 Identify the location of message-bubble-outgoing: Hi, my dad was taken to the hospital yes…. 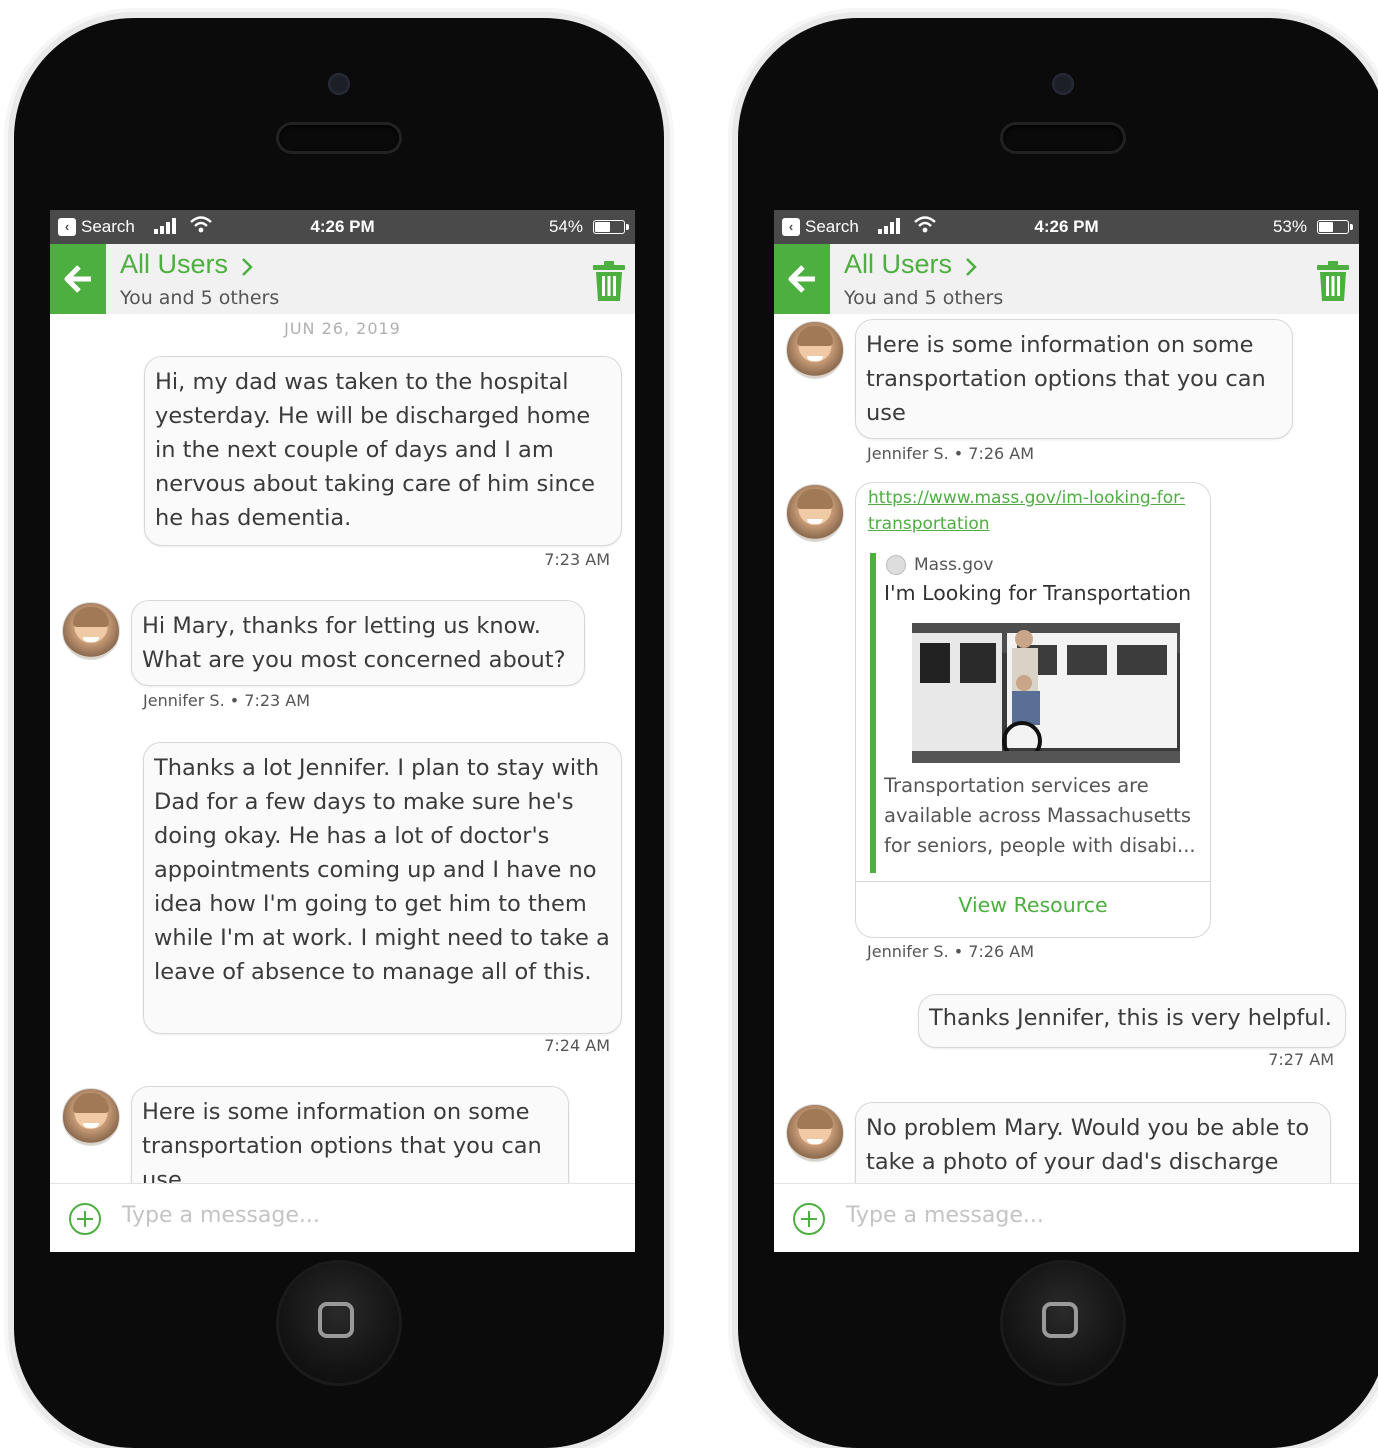
(383, 451).